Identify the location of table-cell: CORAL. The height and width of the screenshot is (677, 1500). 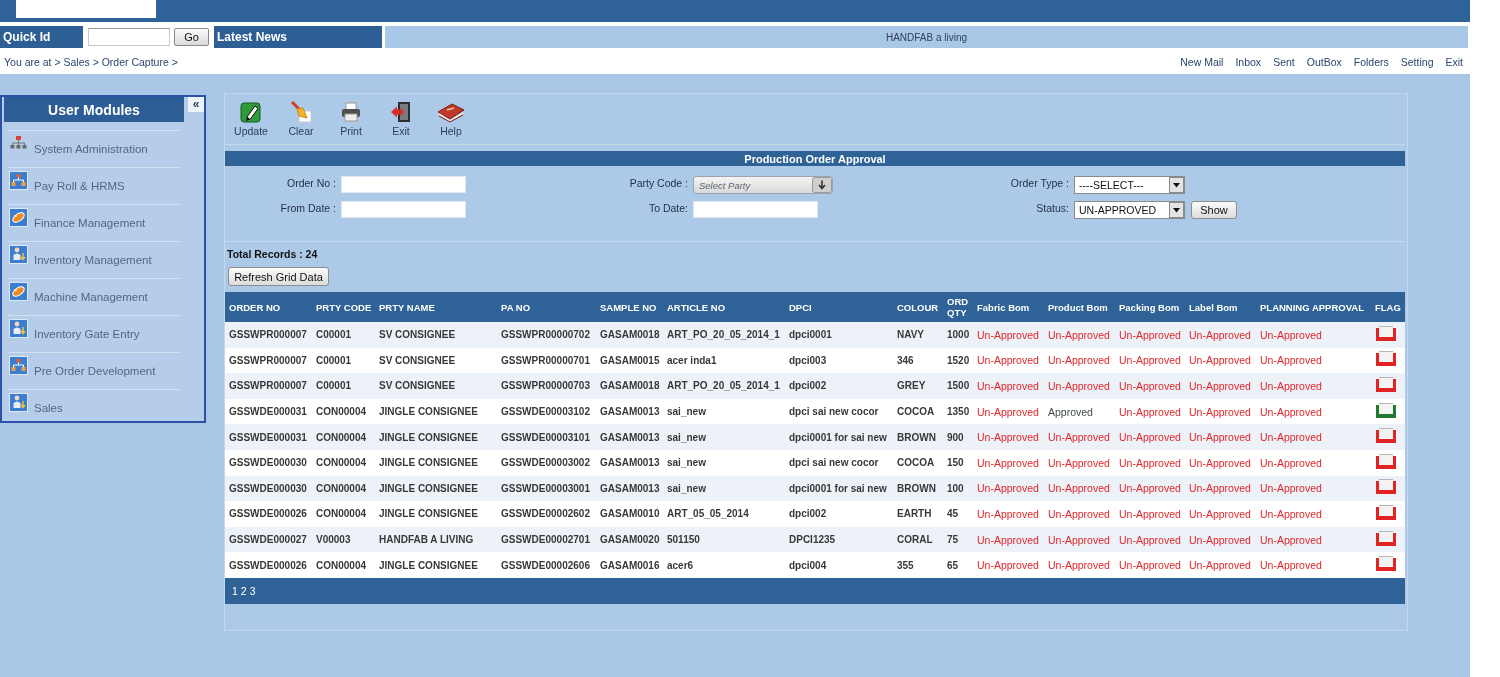
(922, 539).